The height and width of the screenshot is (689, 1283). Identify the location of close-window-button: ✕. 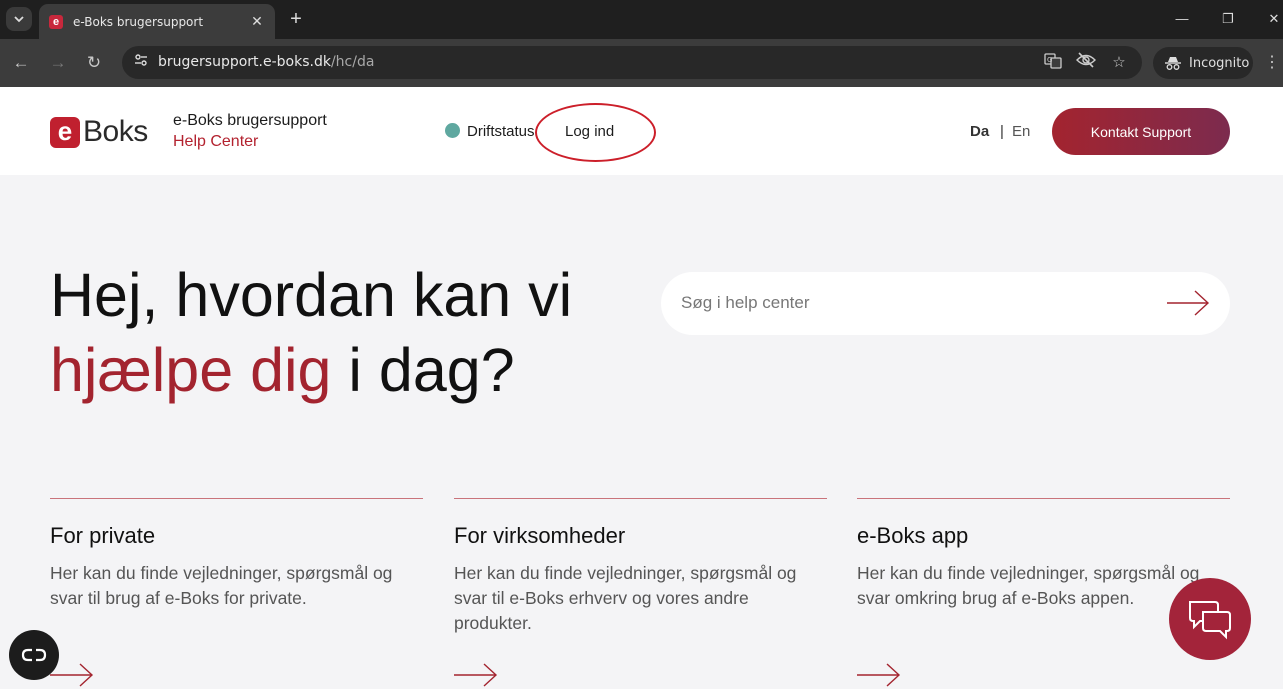
(1272, 19).